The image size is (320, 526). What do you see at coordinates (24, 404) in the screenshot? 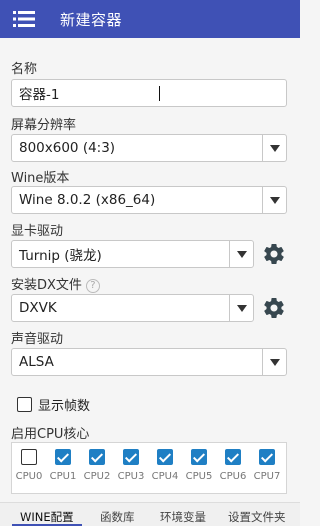
I see `show-fps-checkbox` at bounding box center [24, 404].